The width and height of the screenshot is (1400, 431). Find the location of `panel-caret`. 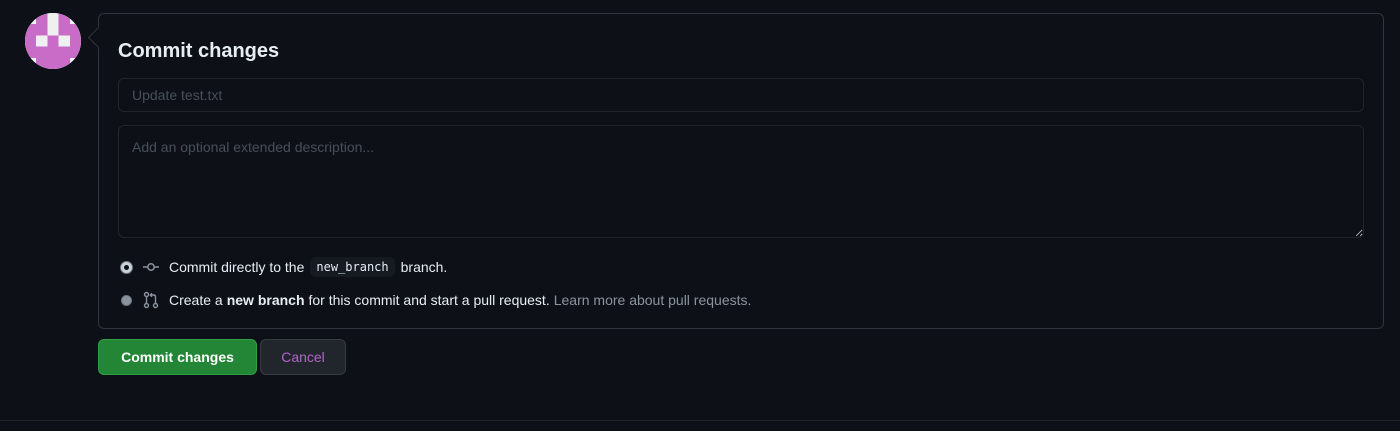

panel-caret is located at coordinates (98, 37).